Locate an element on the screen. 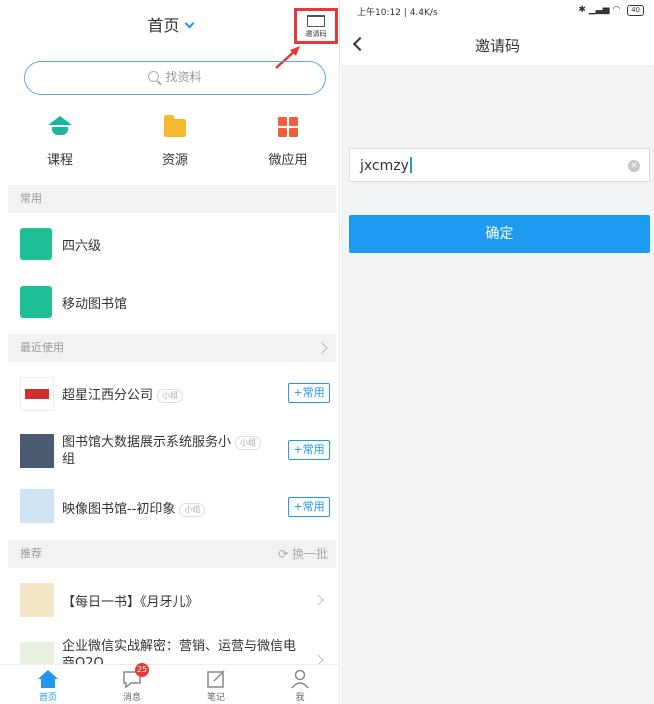 This screenshot has width=654, height=704. tab-me-label: 我 is located at coordinates (300, 698).